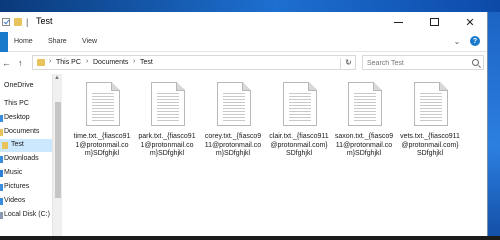 Image resolution: width=500 pixels, height=240 pixels. I want to click on up-button: ↑, so click(20, 63).